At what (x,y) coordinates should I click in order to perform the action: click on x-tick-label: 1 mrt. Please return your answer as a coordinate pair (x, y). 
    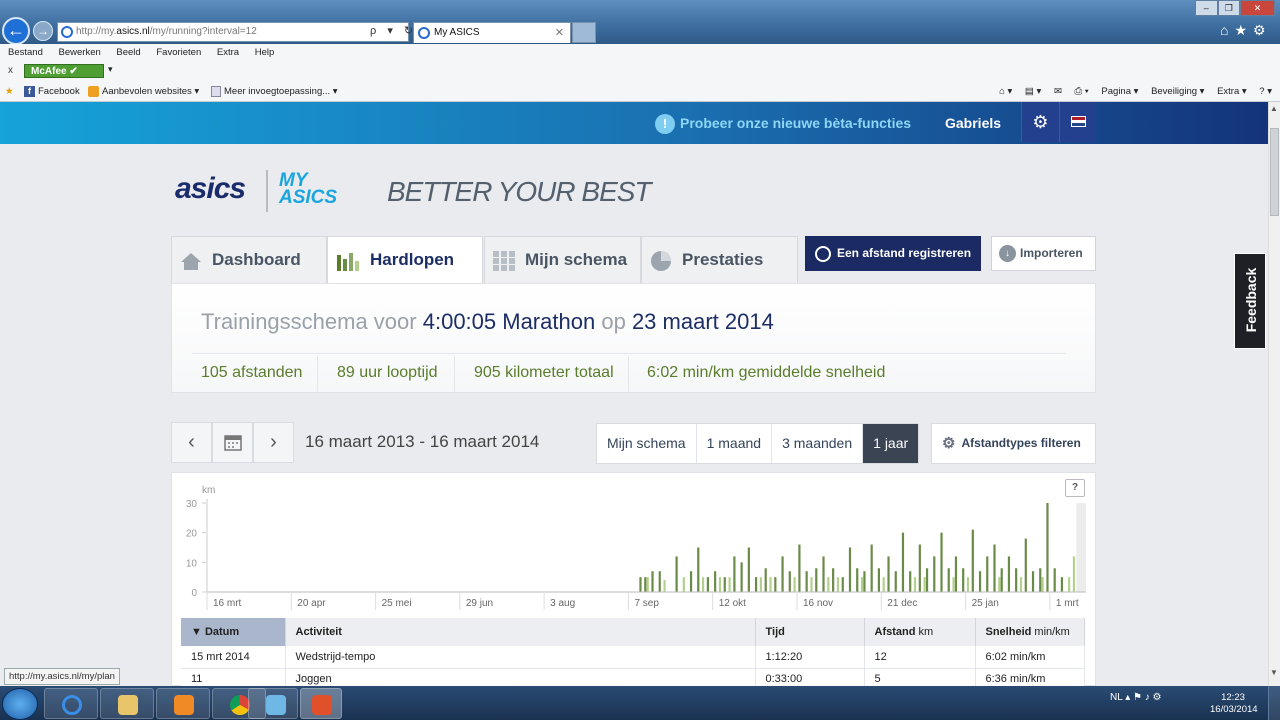
    Looking at the image, I should click on (1067, 603).